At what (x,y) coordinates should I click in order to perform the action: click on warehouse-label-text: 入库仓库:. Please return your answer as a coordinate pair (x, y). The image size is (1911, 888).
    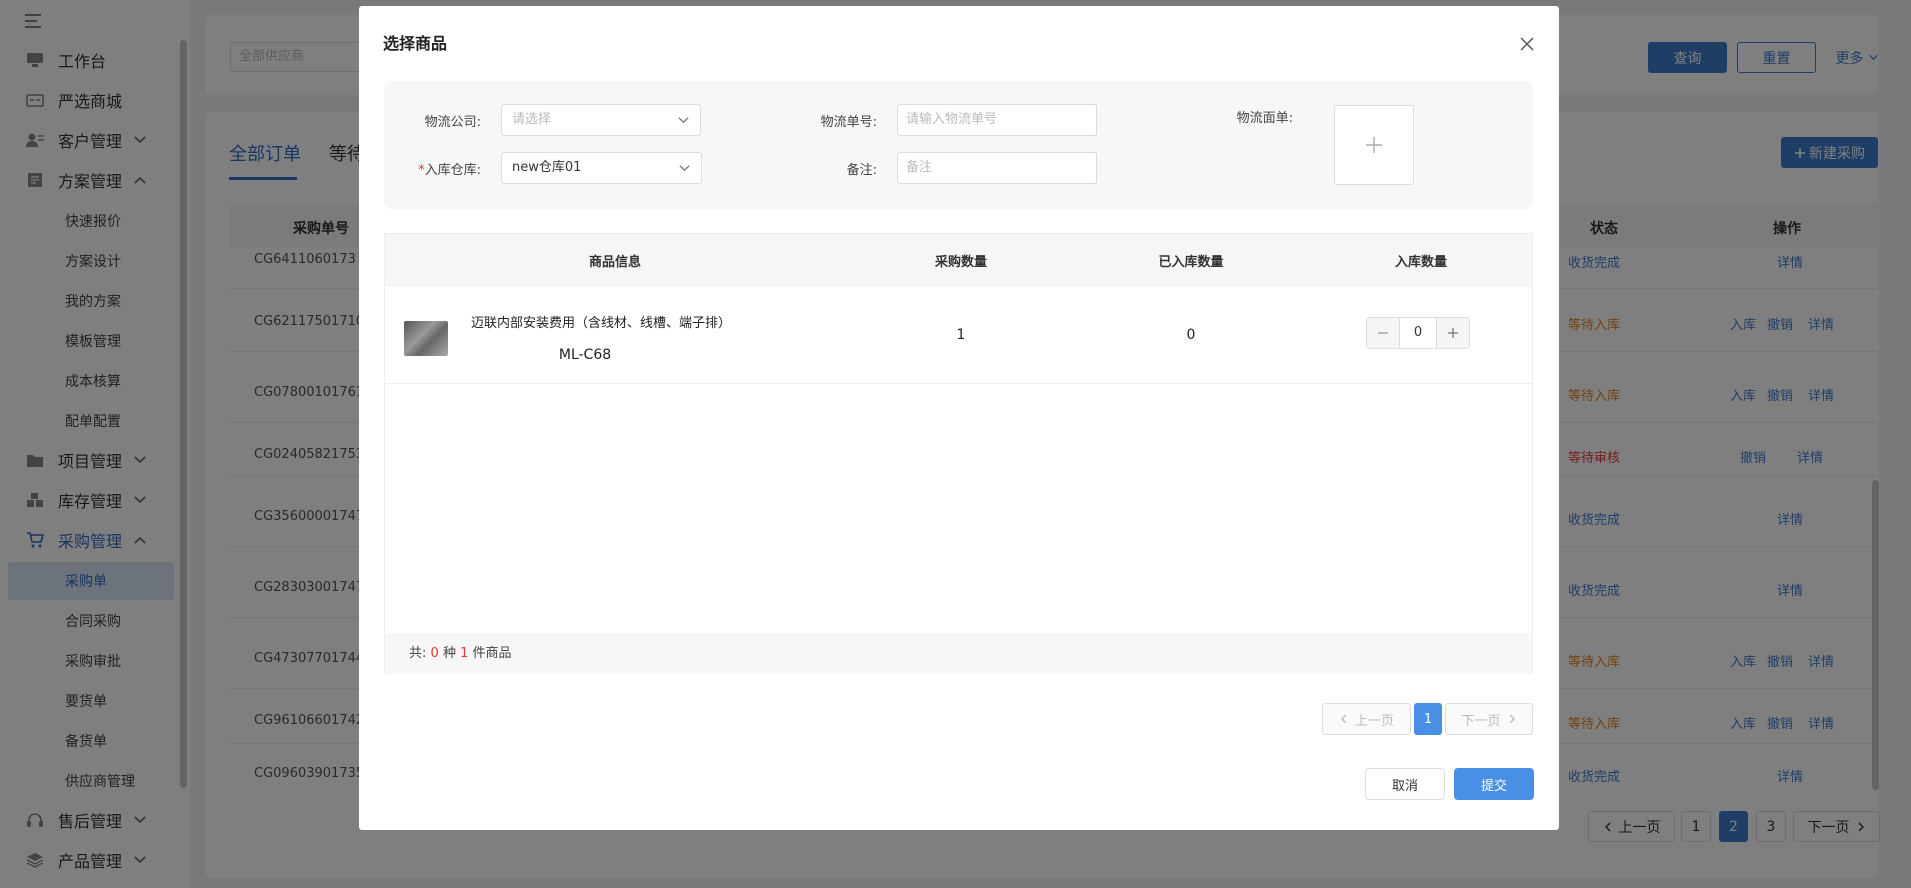
    Looking at the image, I should click on (452, 170).